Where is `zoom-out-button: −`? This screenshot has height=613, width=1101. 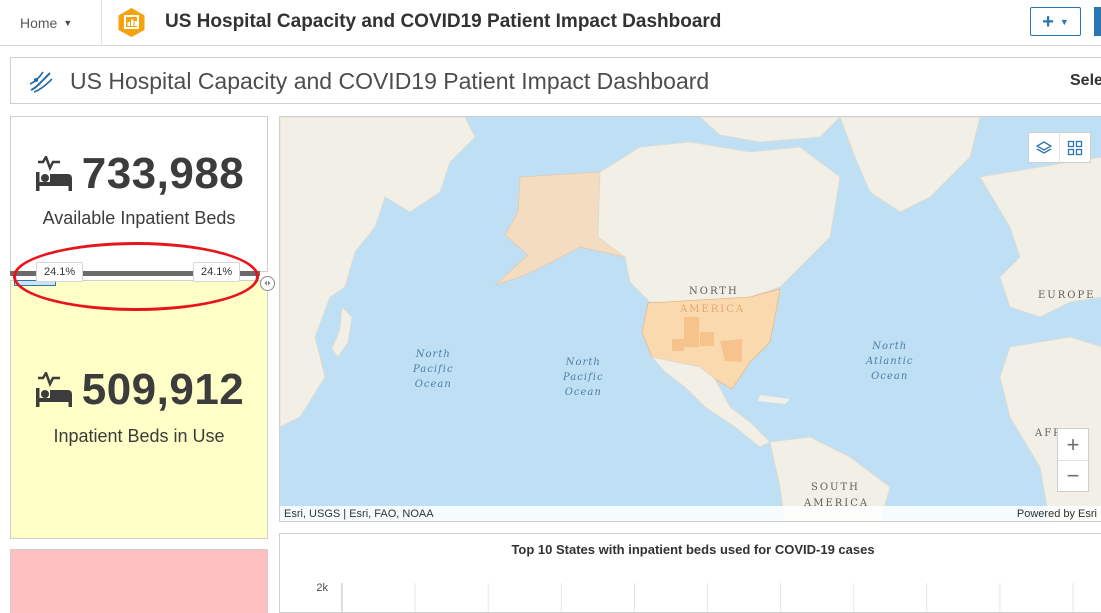 zoom-out-button: − is located at coordinates (1073, 475).